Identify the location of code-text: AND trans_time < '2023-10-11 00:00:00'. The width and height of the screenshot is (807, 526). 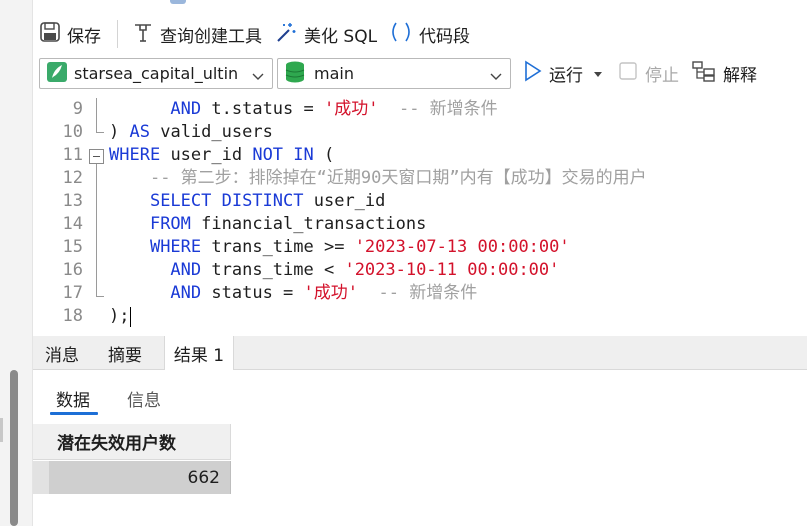
(334, 270).